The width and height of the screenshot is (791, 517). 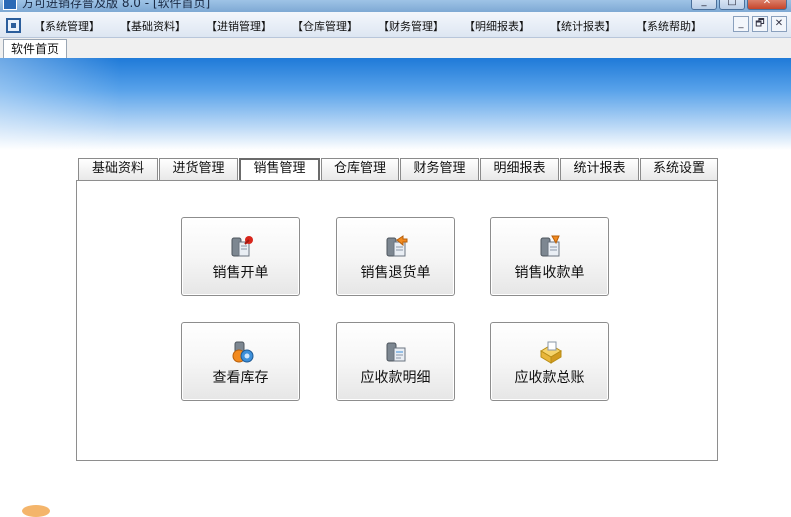 I want to click on menu-detail-reports: 【明细报表】, so click(x=501, y=26).